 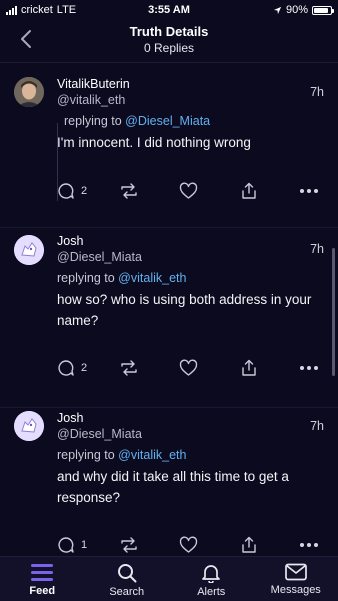 I want to click on tab-alerts: Alerts, so click(x=211, y=579).